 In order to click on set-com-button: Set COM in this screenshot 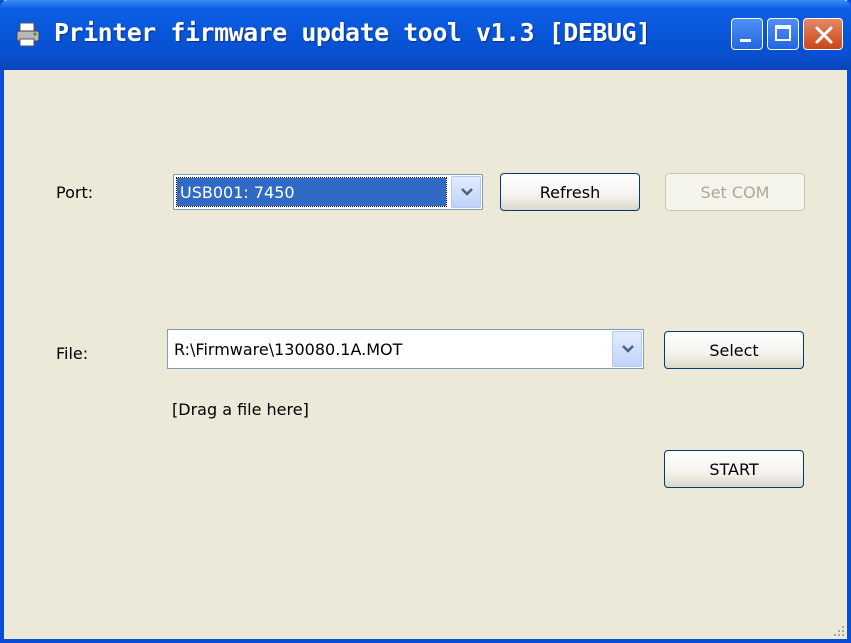, I will do `click(735, 192)`.